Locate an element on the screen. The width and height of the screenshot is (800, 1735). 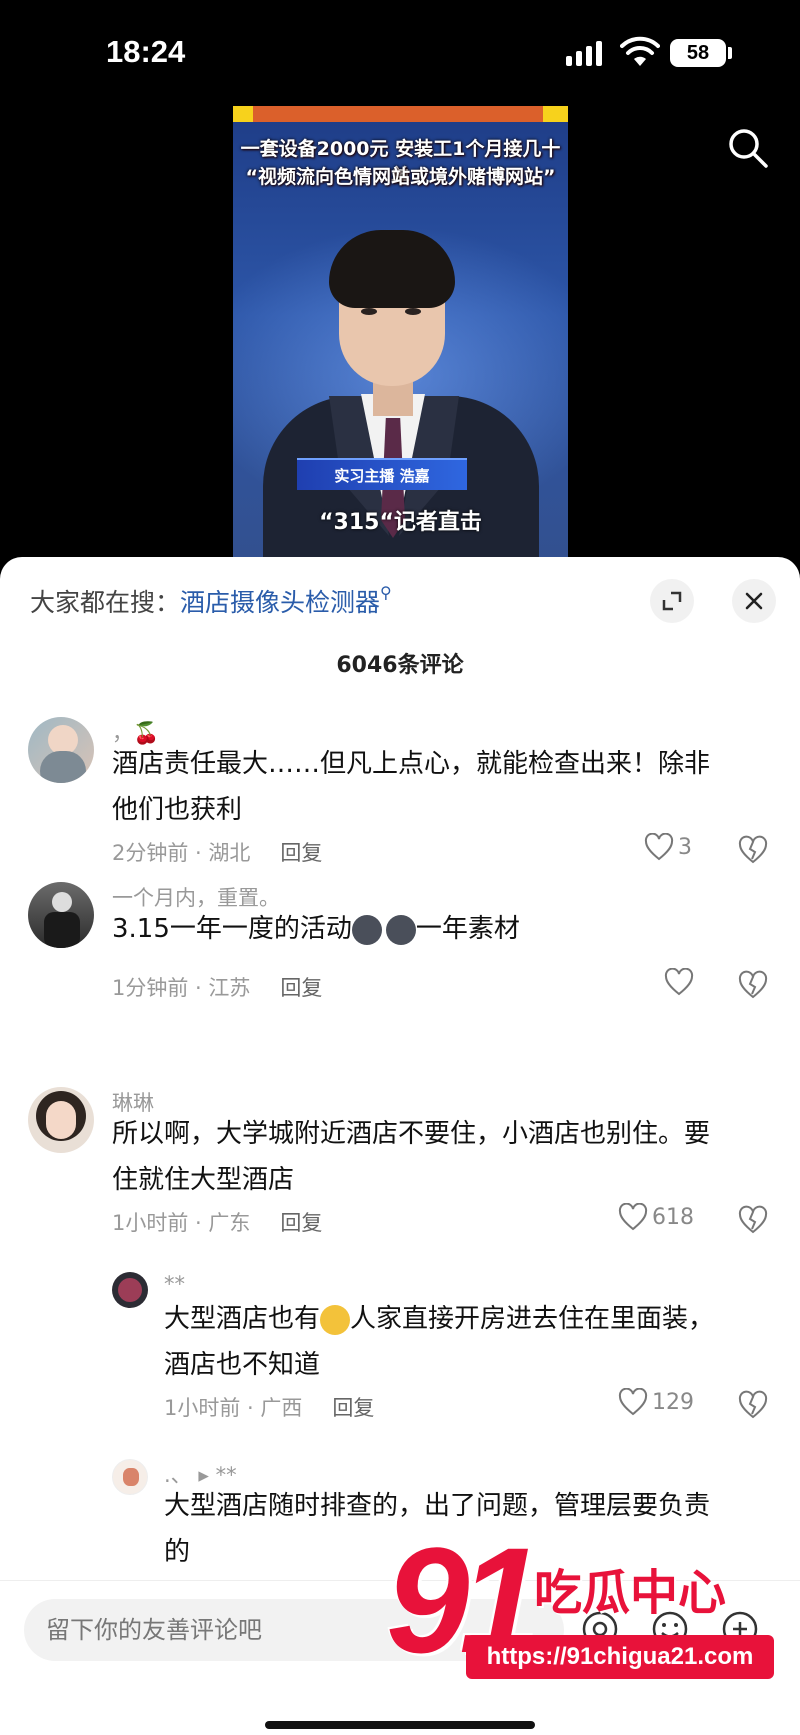
reply-text-part: 大型酒店也有 is located at coordinates (242, 1319).